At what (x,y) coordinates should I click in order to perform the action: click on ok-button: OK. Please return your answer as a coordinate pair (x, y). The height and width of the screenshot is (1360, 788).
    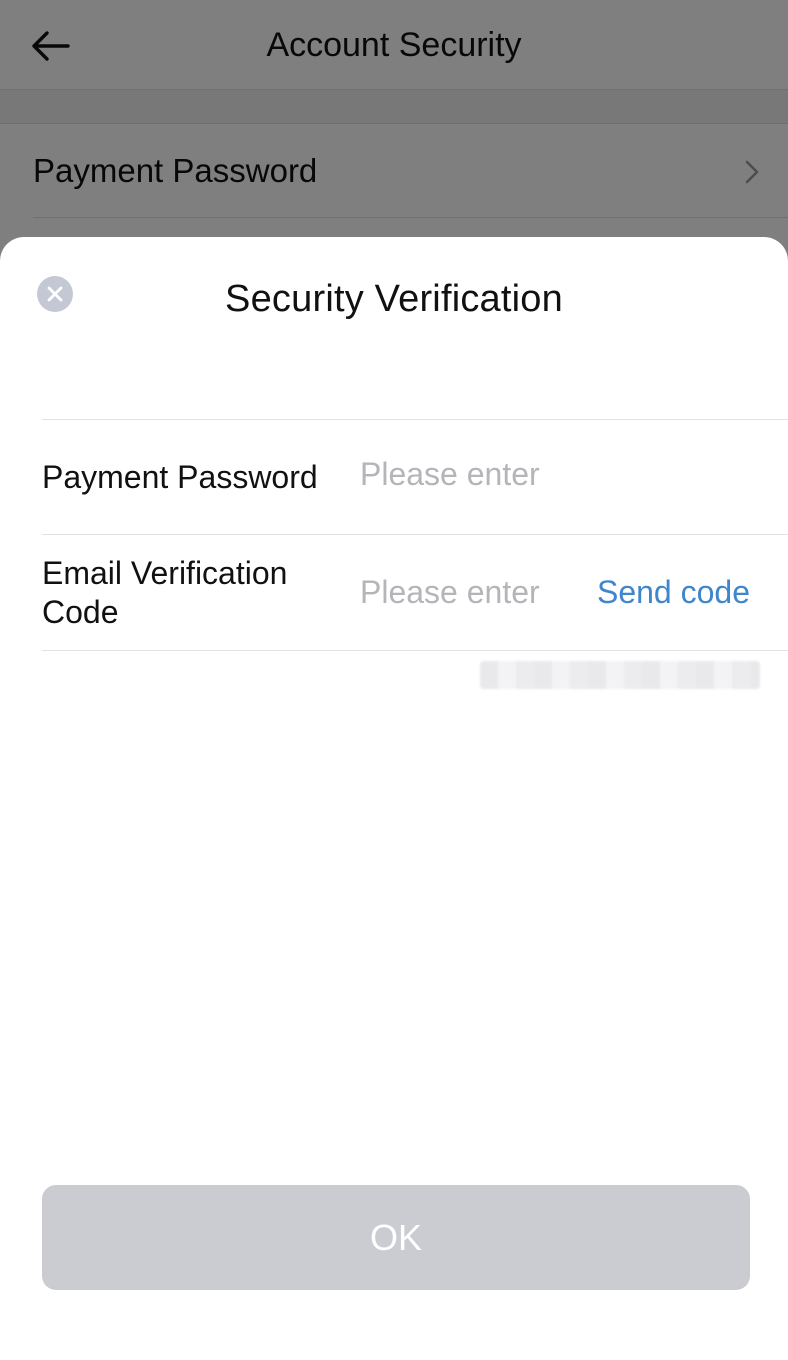
    Looking at the image, I should click on (396, 1237).